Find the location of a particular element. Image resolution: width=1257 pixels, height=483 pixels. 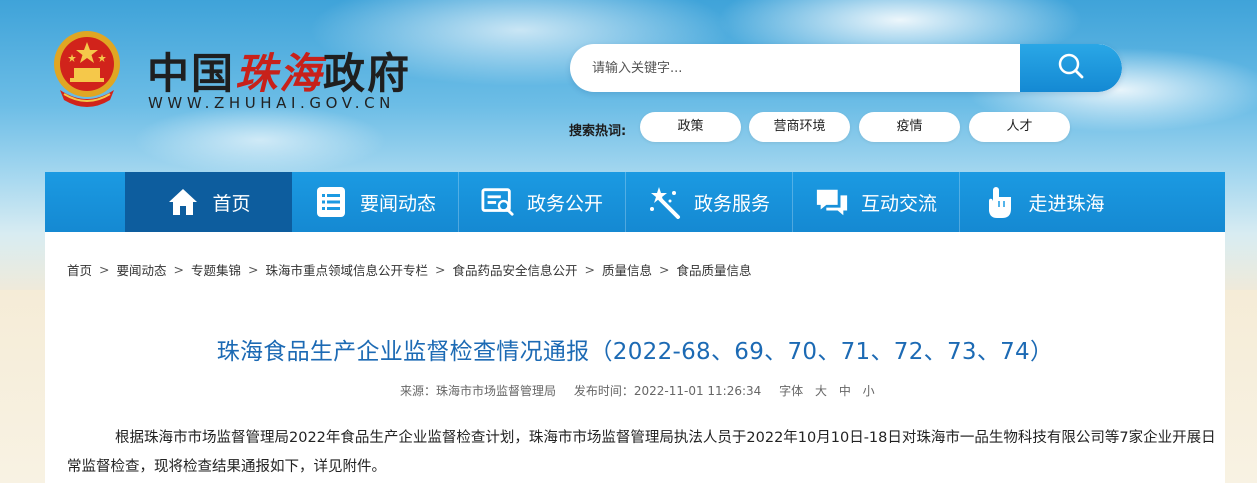

breadcrumb-topics: 专题集锦 is located at coordinates (216, 269).